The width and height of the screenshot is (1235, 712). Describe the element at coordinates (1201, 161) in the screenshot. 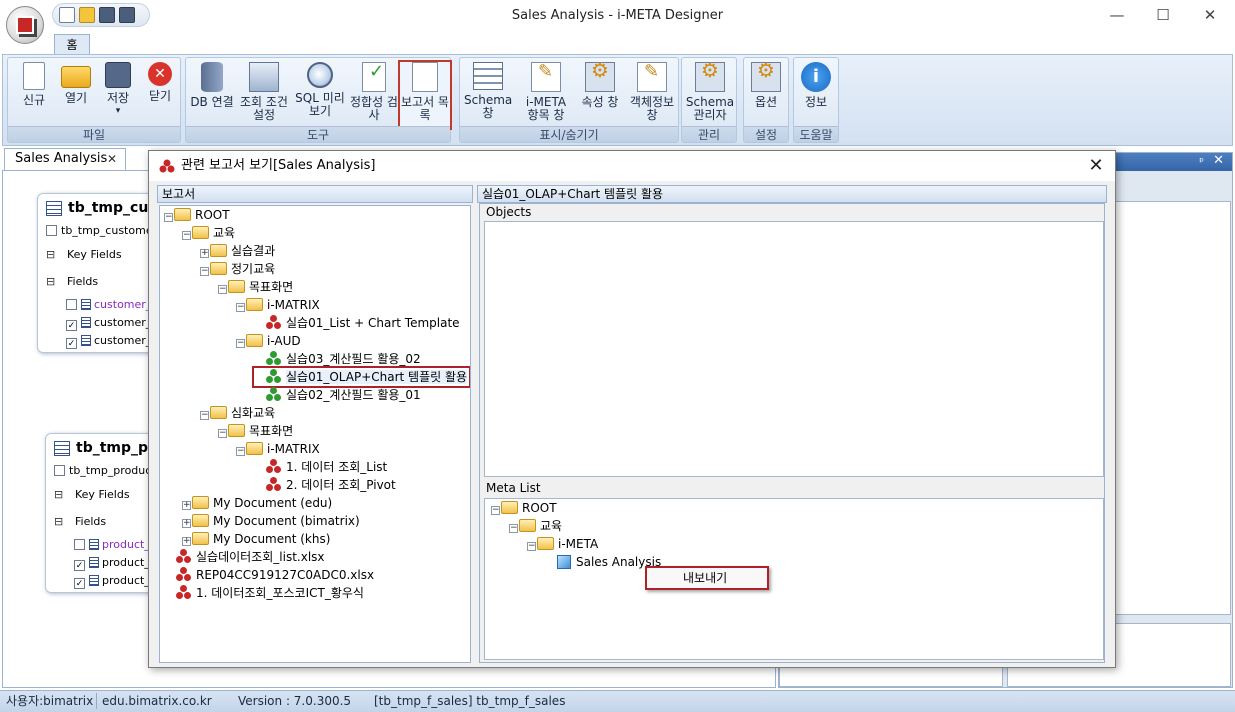

I see `pin-icon: ᵖ` at that location.